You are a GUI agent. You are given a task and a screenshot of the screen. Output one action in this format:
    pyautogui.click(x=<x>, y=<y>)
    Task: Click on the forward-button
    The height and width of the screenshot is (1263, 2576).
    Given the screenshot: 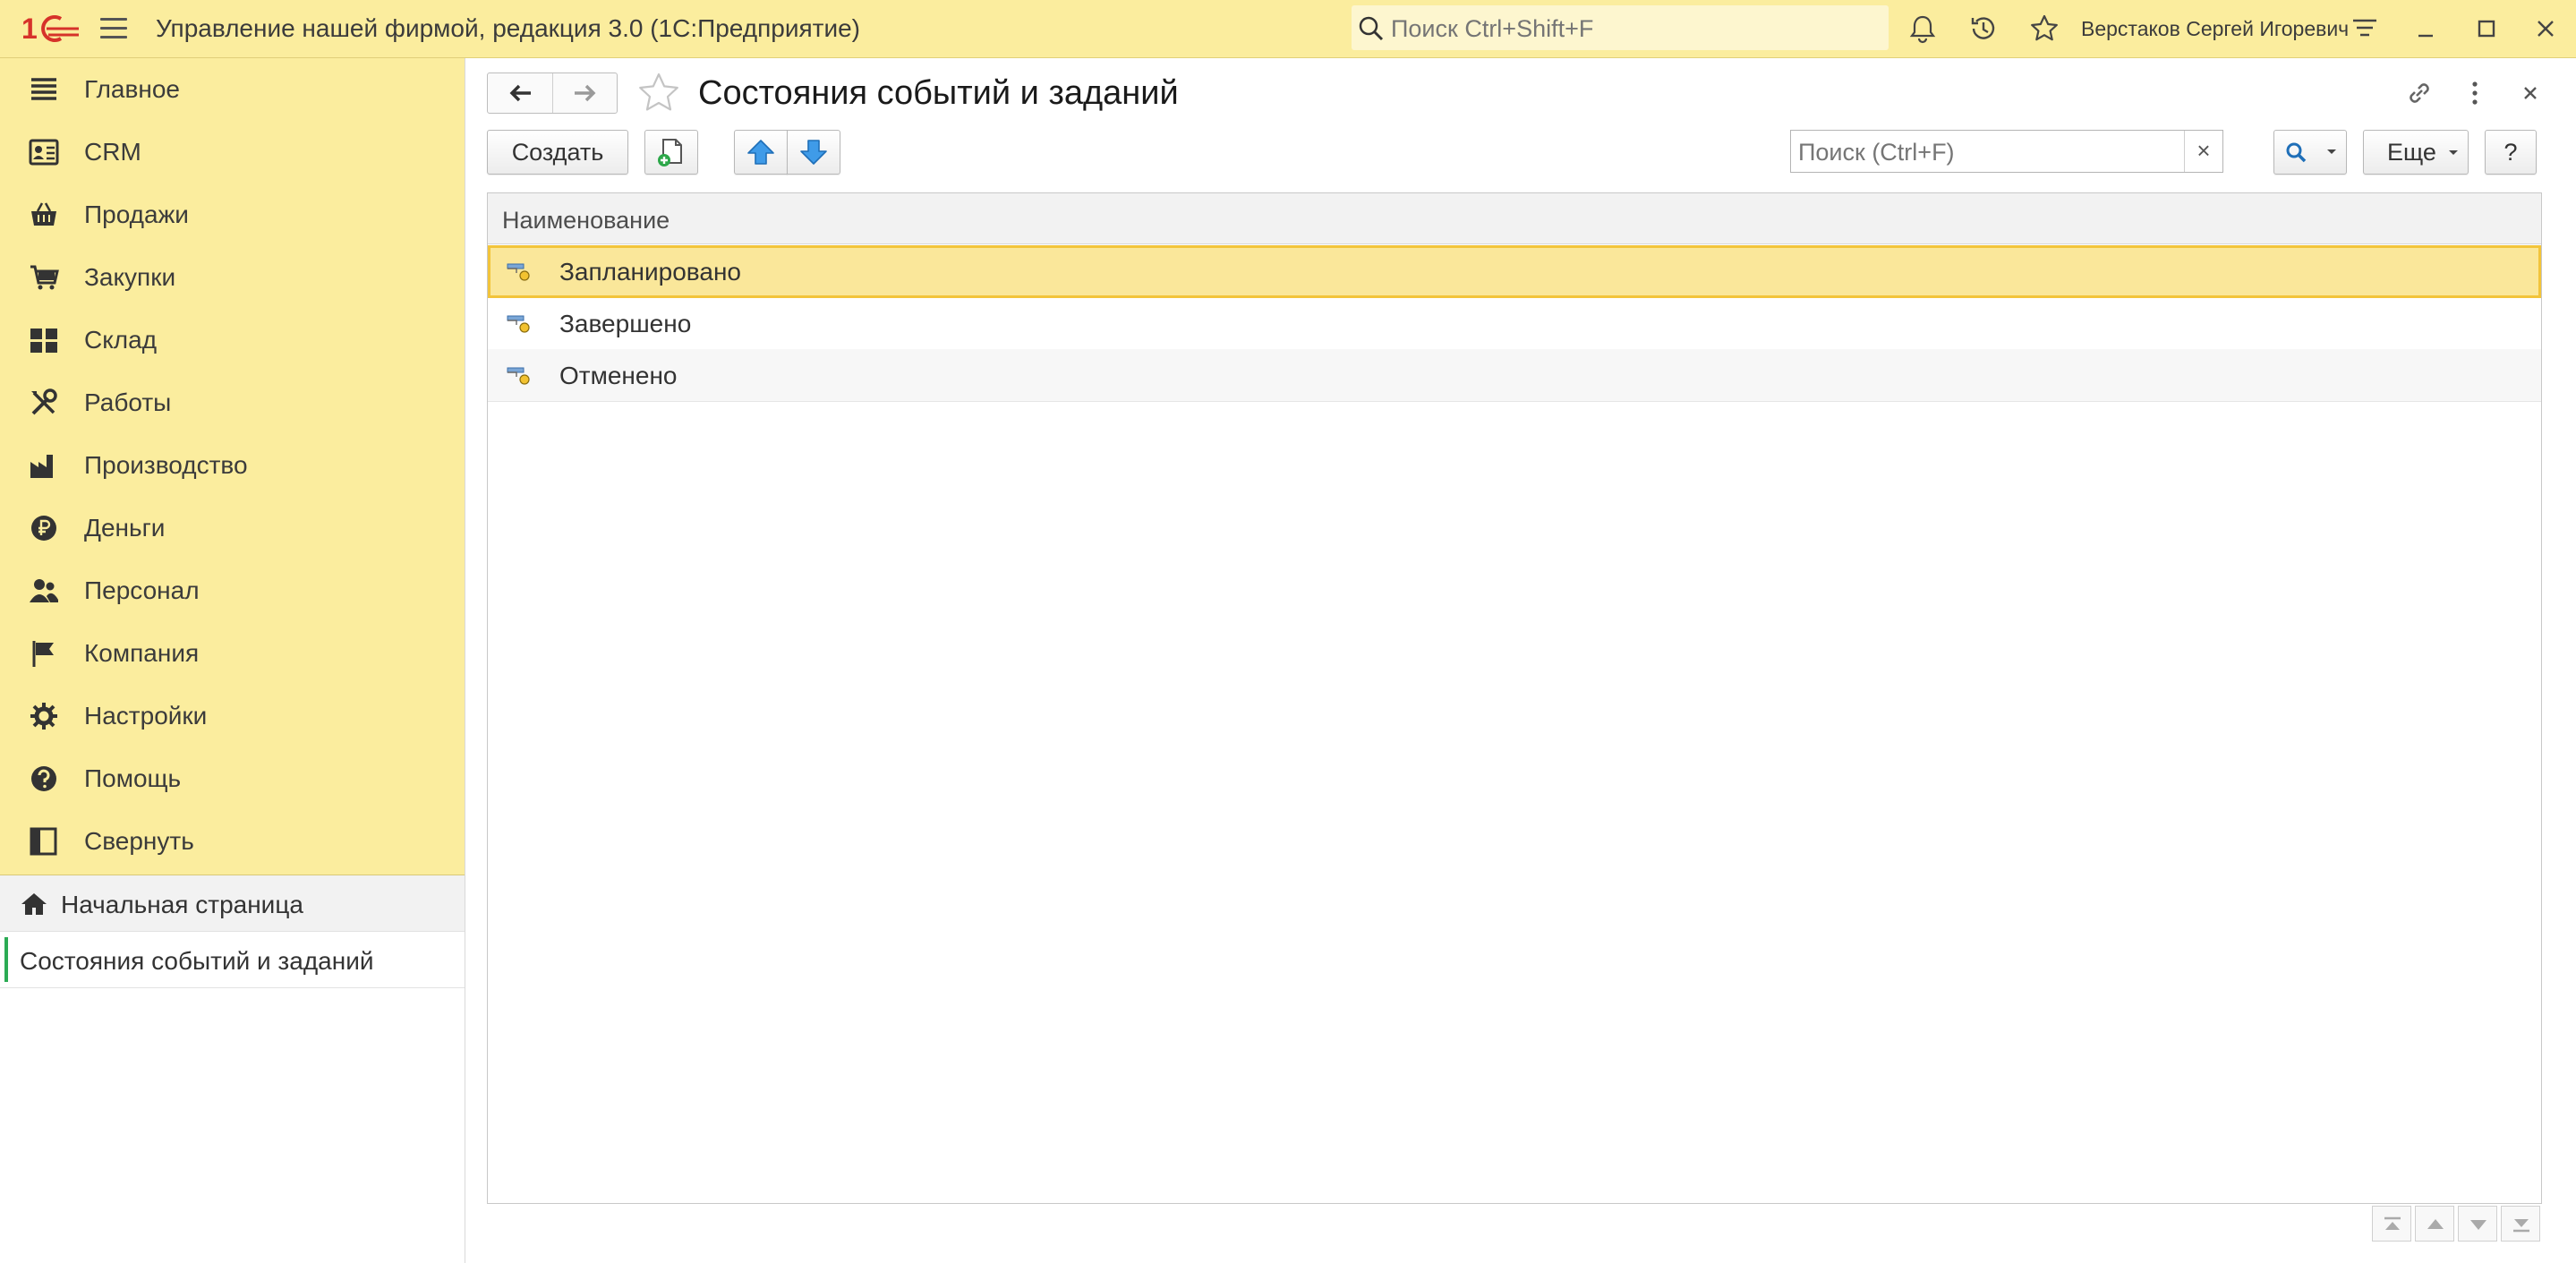 What is the action you would take?
    pyautogui.click(x=585, y=93)
    